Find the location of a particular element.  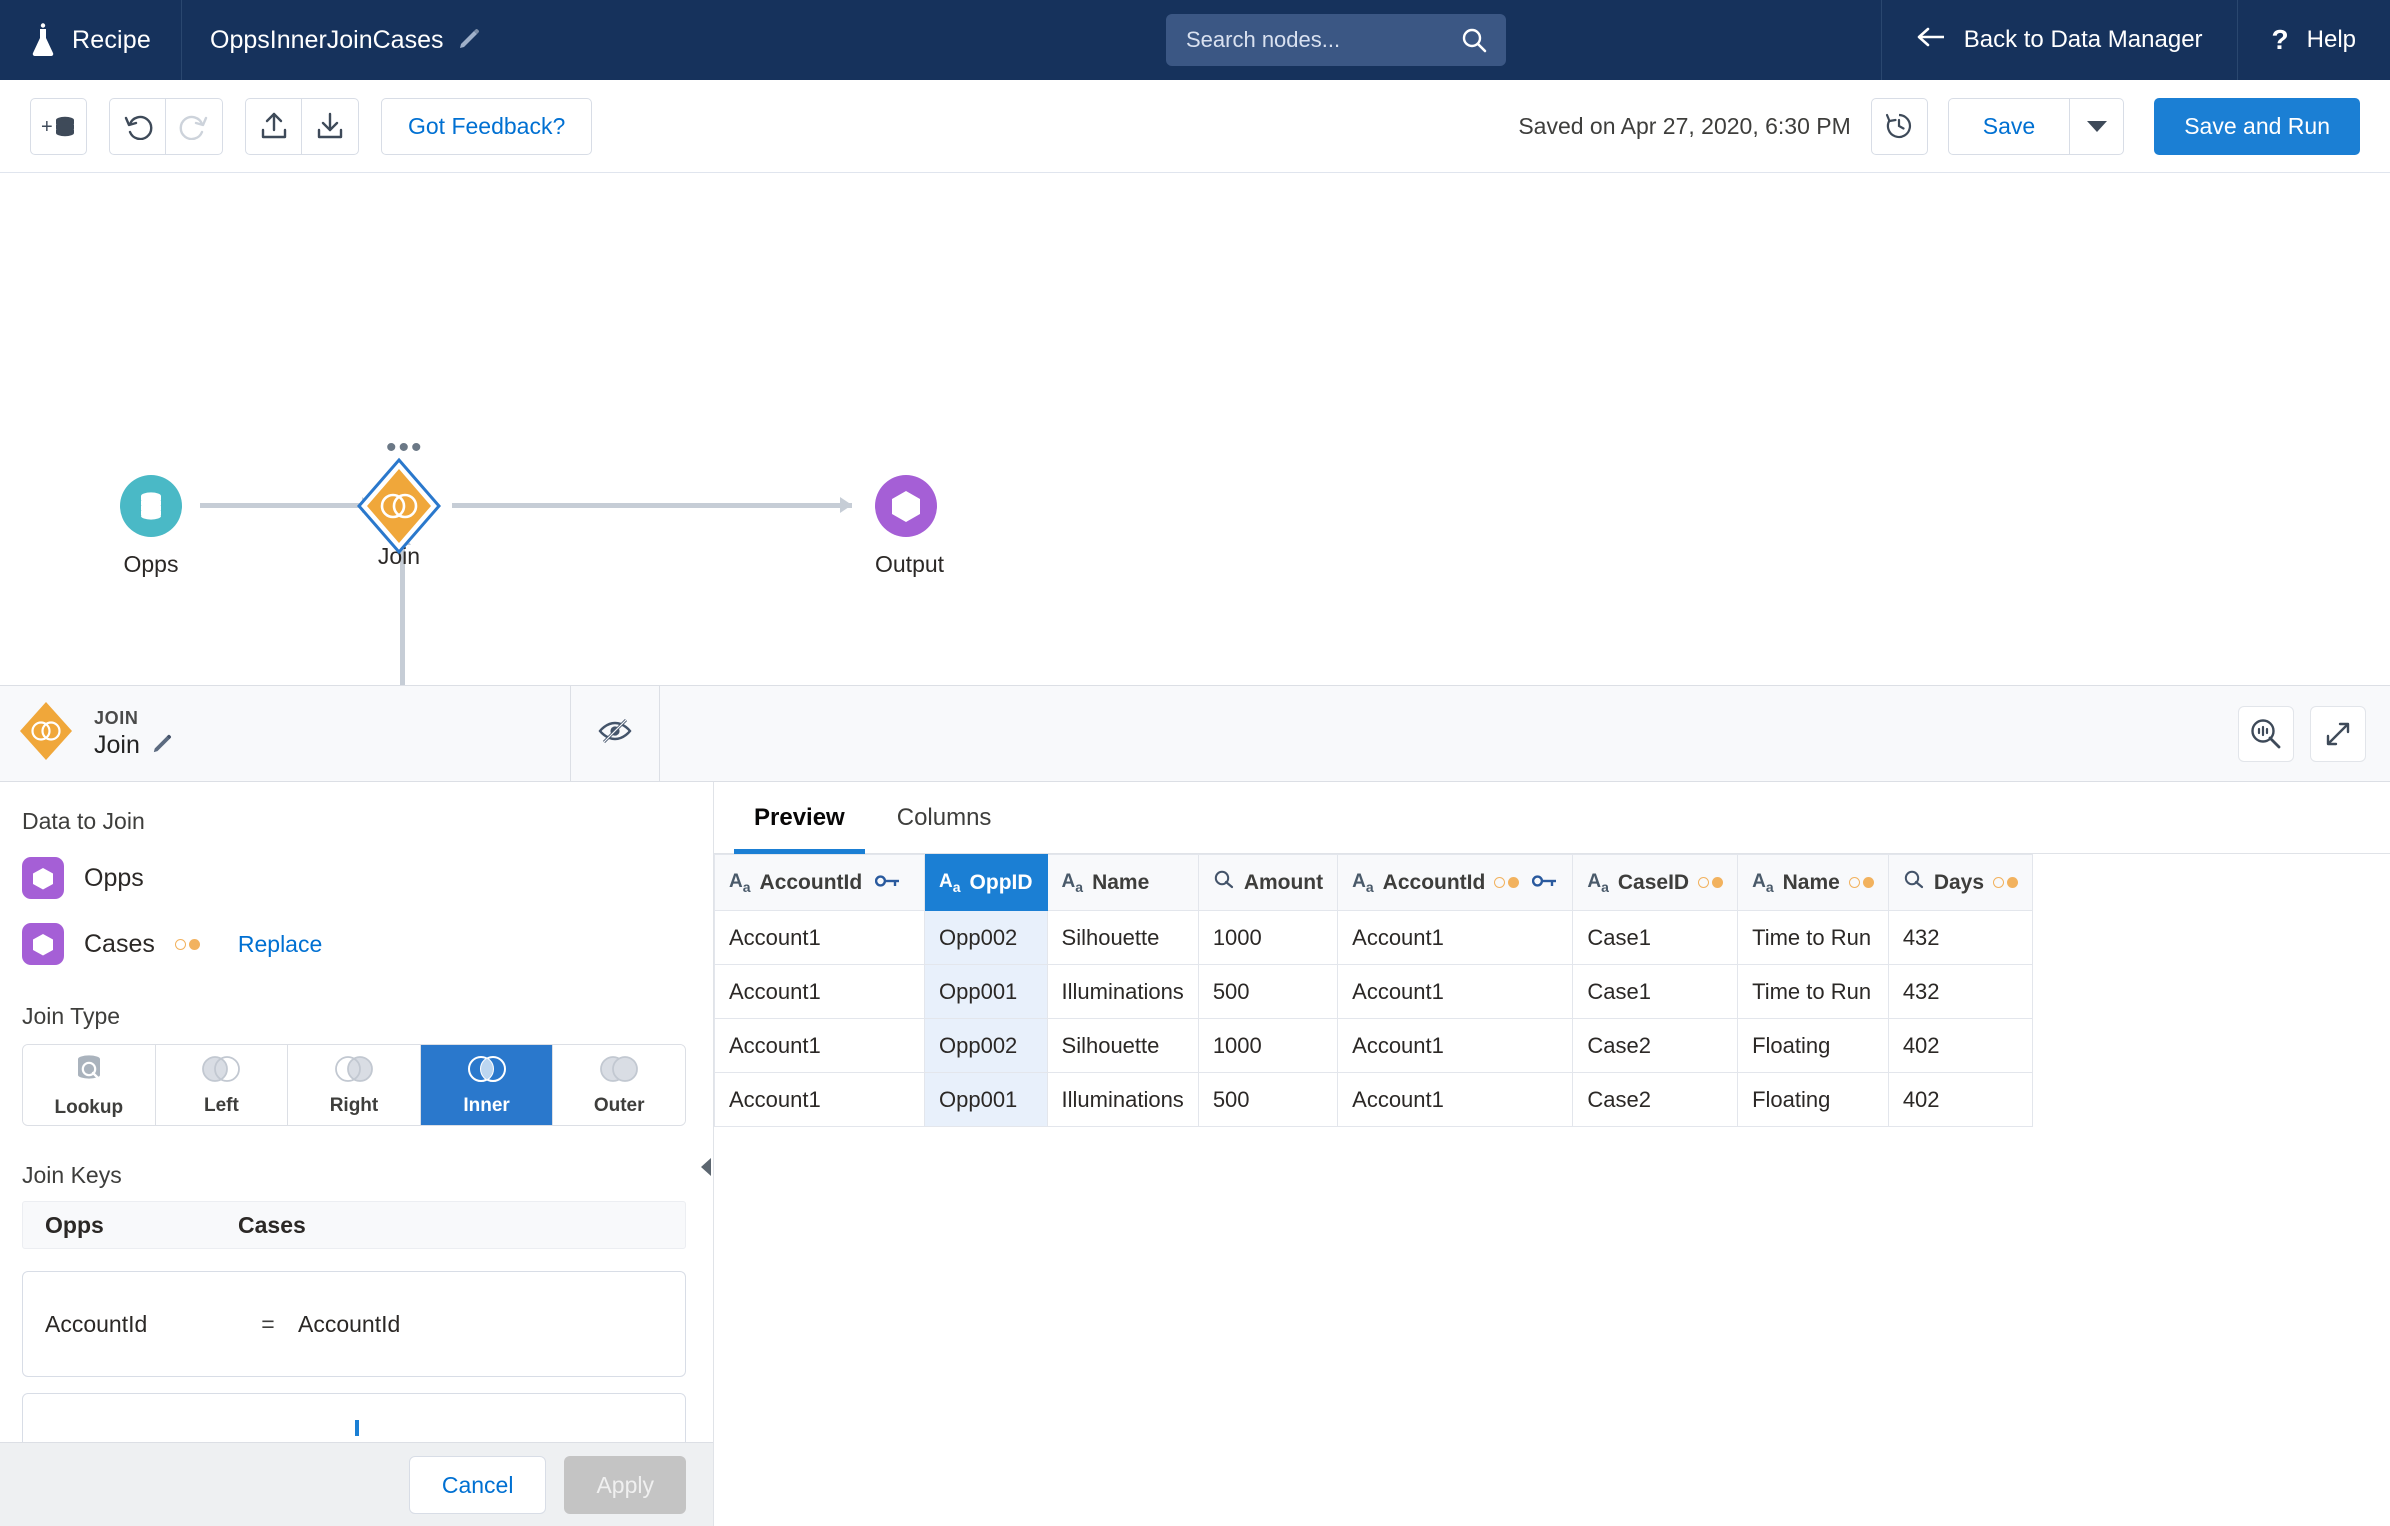

table-cell: 402 is located at coordinates (1960, 1045).